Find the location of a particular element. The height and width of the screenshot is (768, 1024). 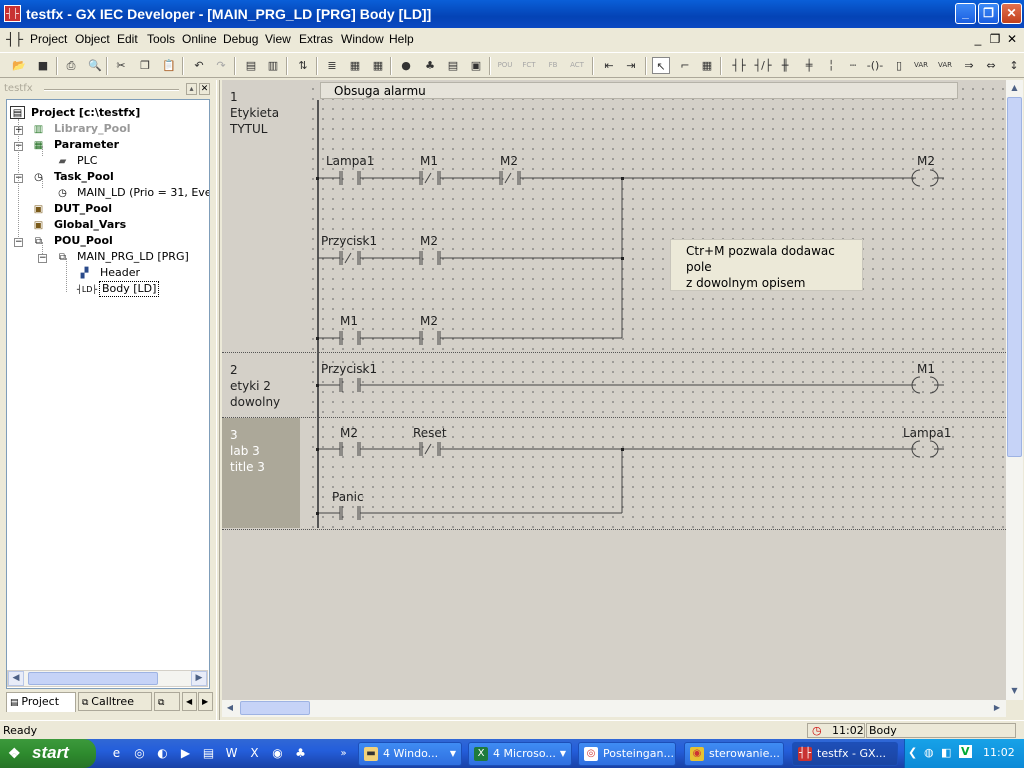

pane-maximize-icon: ▴ is located at coordinates (191, 89).